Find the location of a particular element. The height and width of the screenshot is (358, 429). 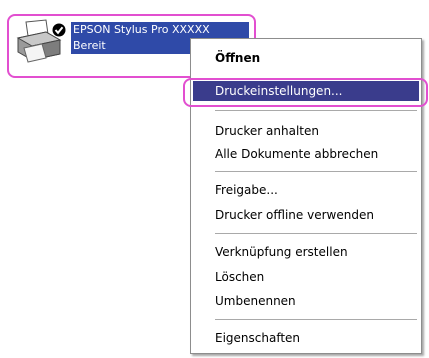

menu-item-rename: Umbenennen is located at coordinates (255, 301).